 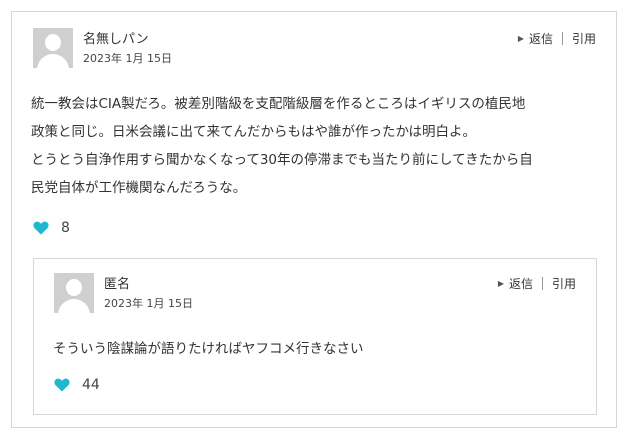 I want to click on comment-line: 統一教会はCIA製だろ。被差別階級を支配階級層を作るところはイギリスの植民地, so click(x=278, y=104).